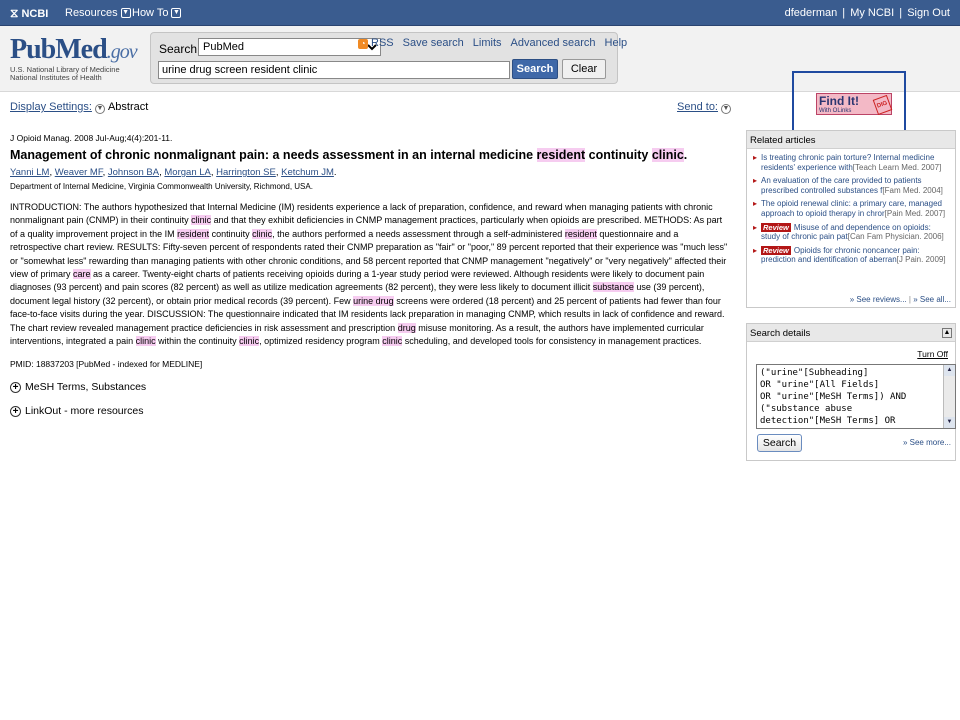 This screenshot has width=960, height=720. What do you see at coordinates (915, 213) in the screenshot?
I see `related-article-source: [Pain Med. 2007]` at bounding box center [915, 213].